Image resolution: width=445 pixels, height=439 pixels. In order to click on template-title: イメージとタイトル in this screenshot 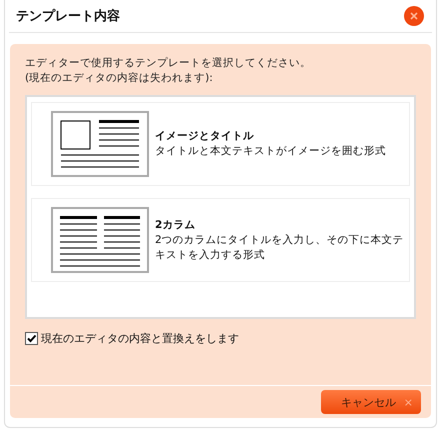, I will do `click(205, 136)`.